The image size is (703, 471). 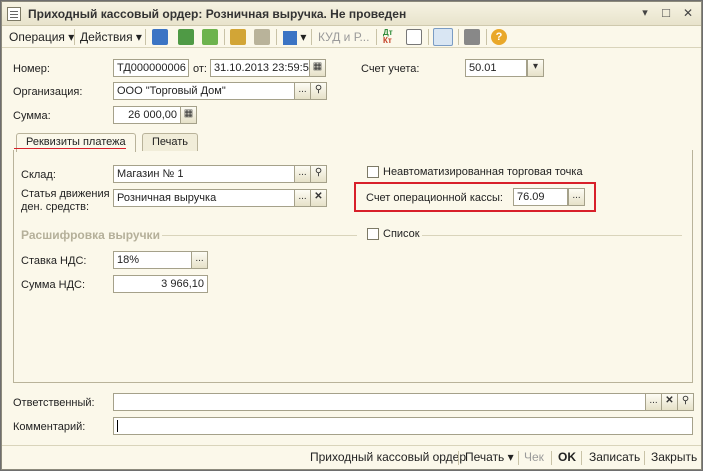 I want to click on vat-sum-label: Сумма НДС:, so click(x=53, y=285).